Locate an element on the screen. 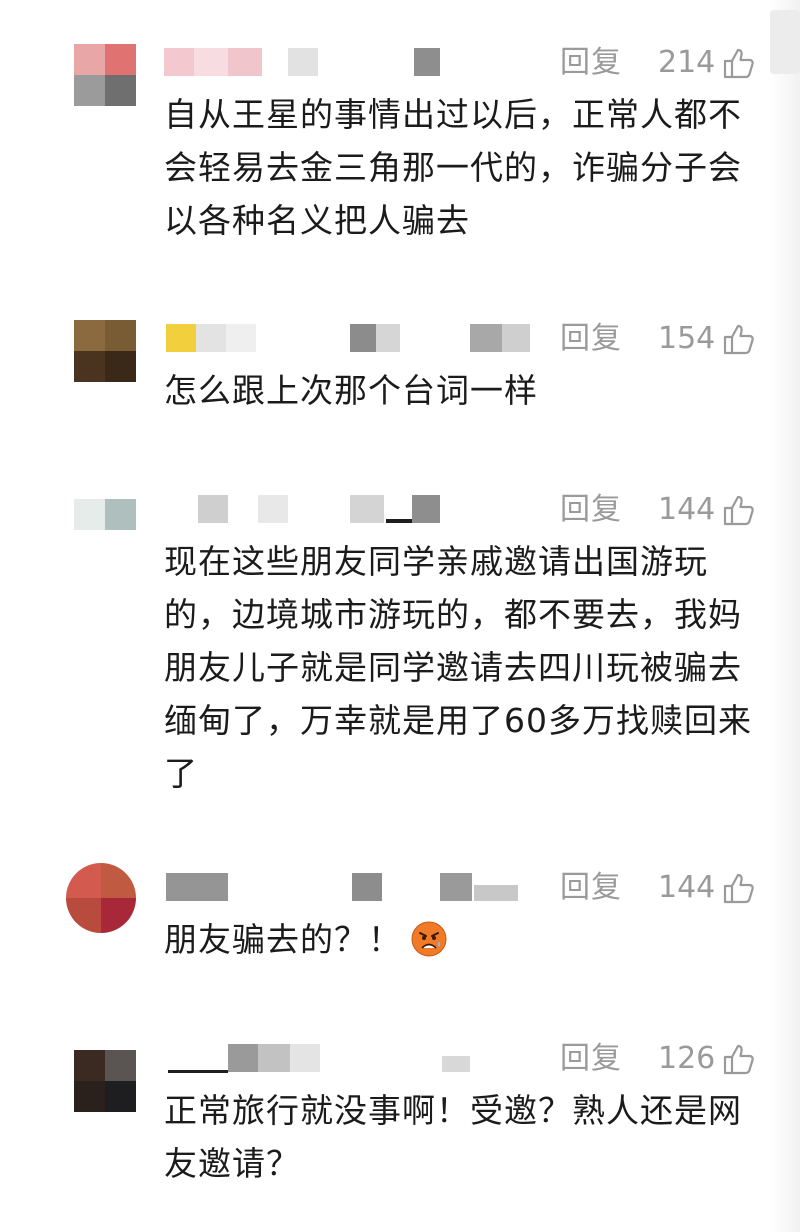 Image resolution: width=800 pixels, height=1232 pixels. worried-face-emoji is located at coordinates (429, 939).